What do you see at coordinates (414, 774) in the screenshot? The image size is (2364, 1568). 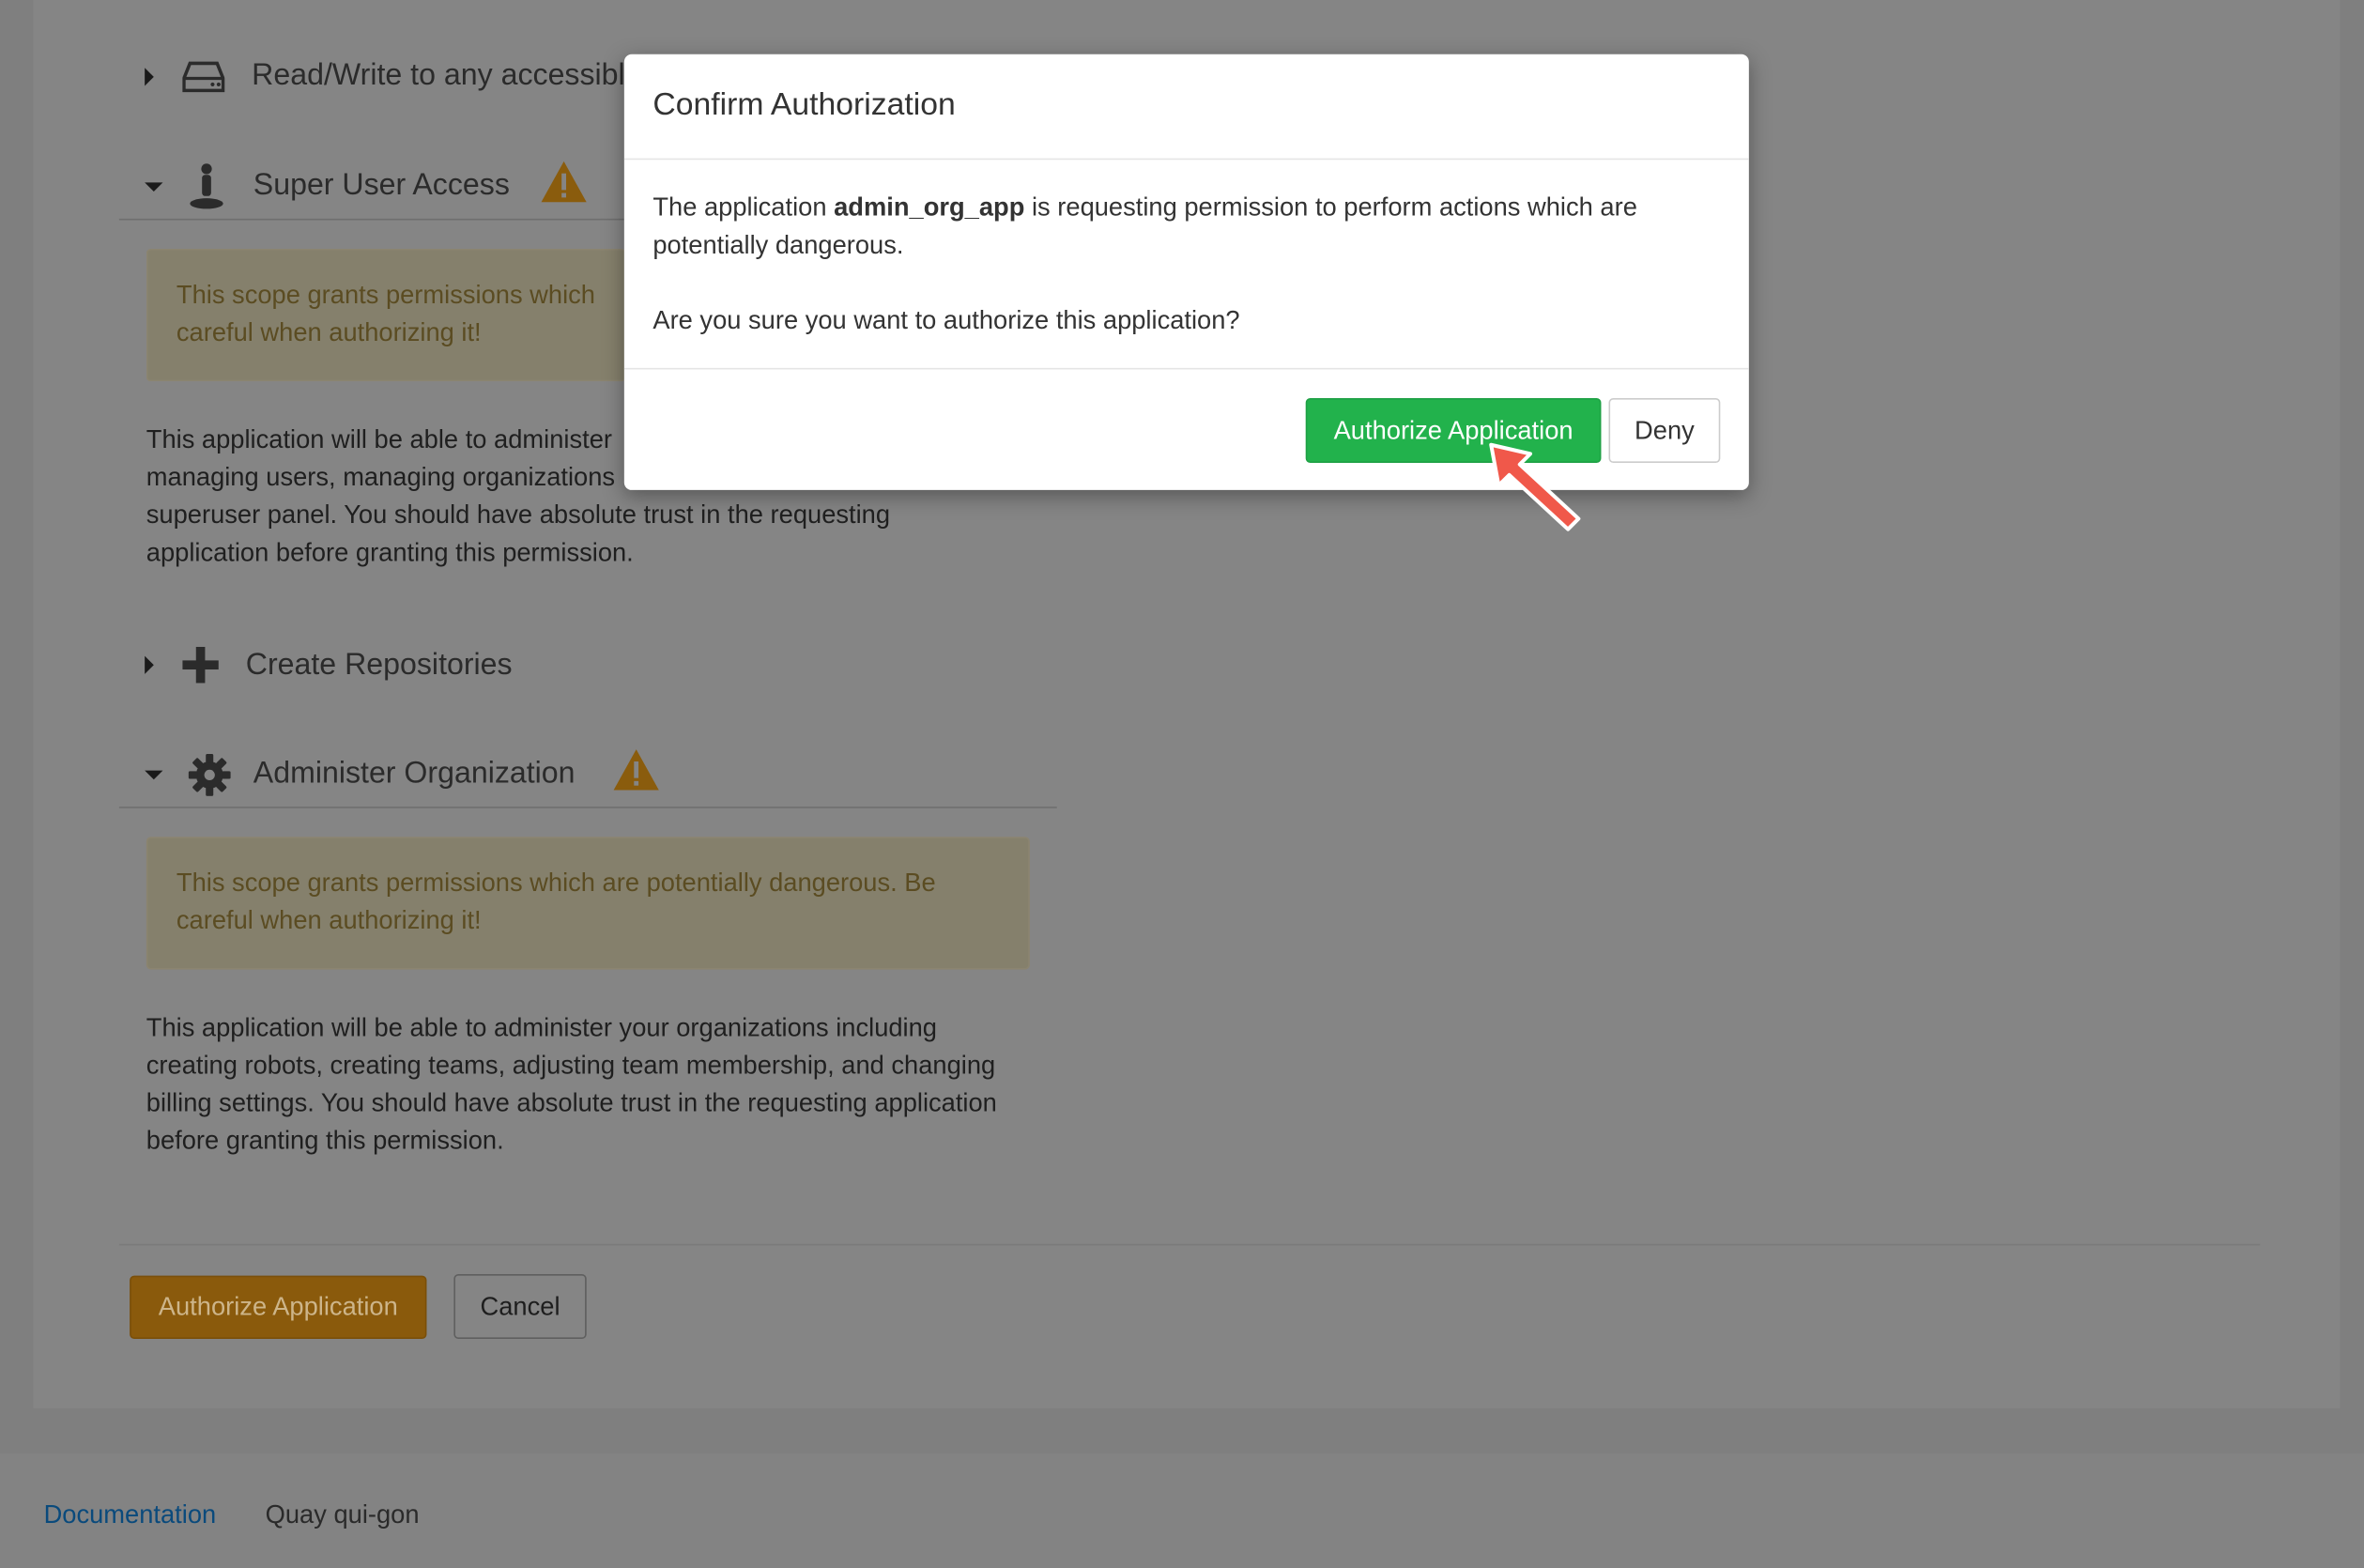 I see `scope-label: Administer Organization` at bounding box center [414, 774].